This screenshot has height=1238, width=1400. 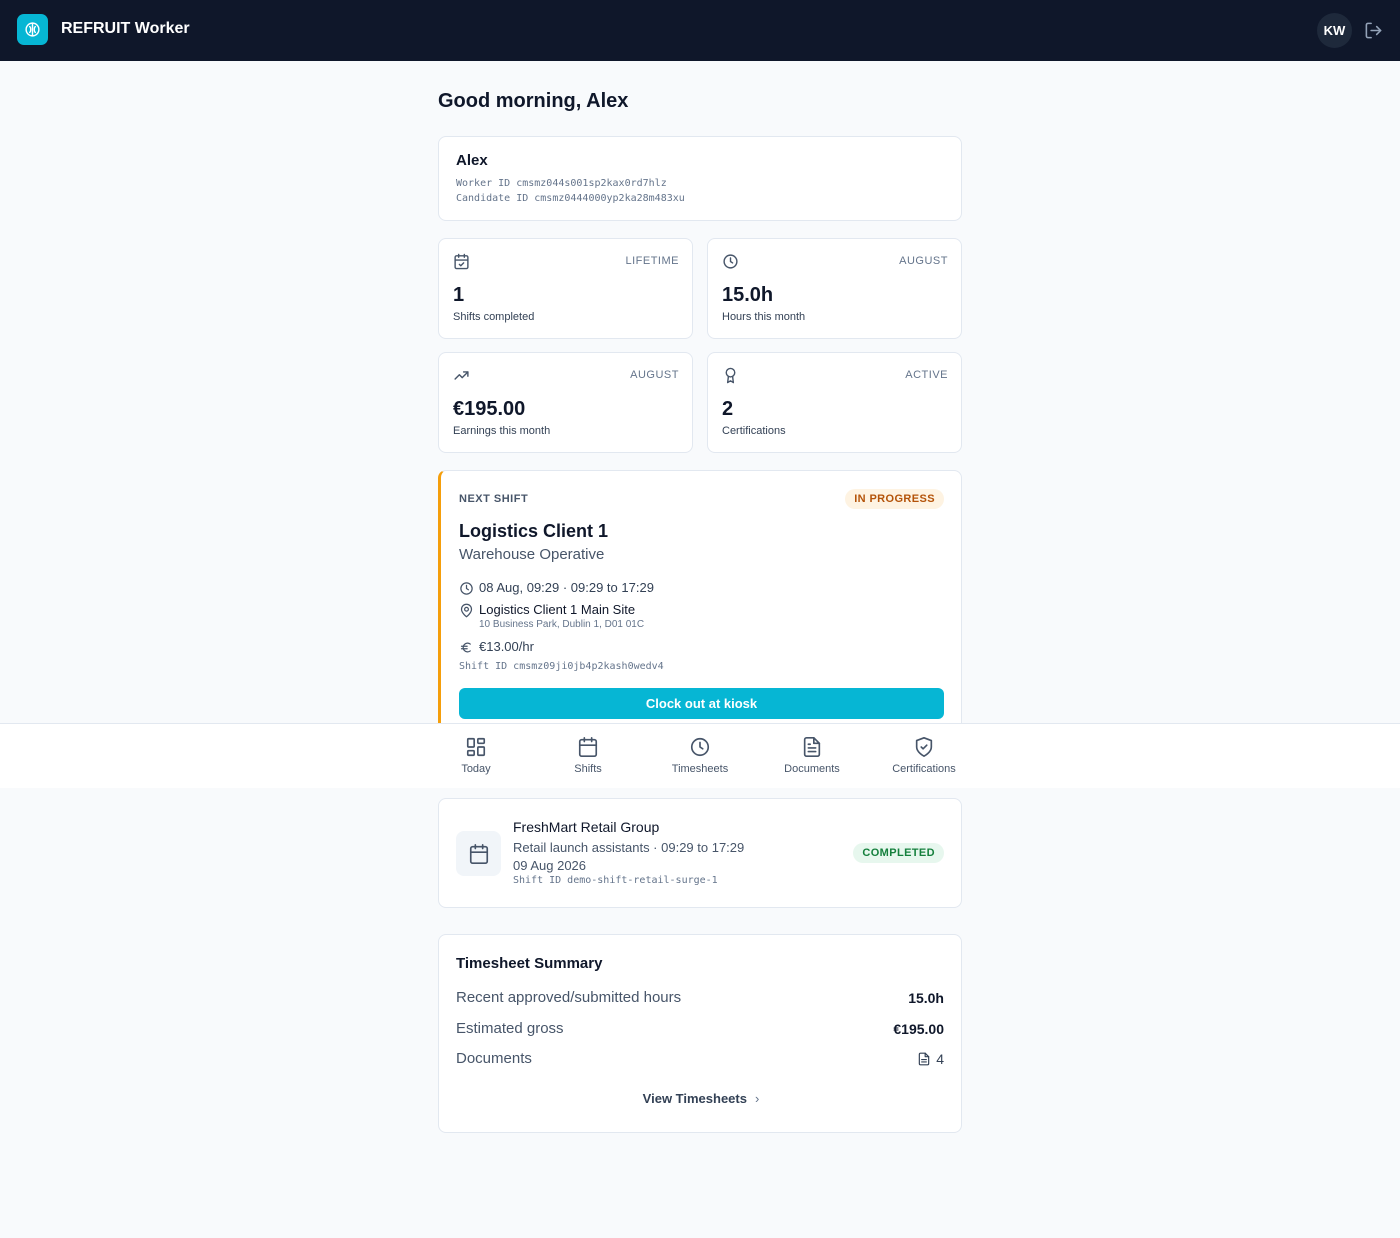 What do you see at coordinates (459, 295) in the screenshot?
I see `stat-value: 1` at bounding box center [459, 295].